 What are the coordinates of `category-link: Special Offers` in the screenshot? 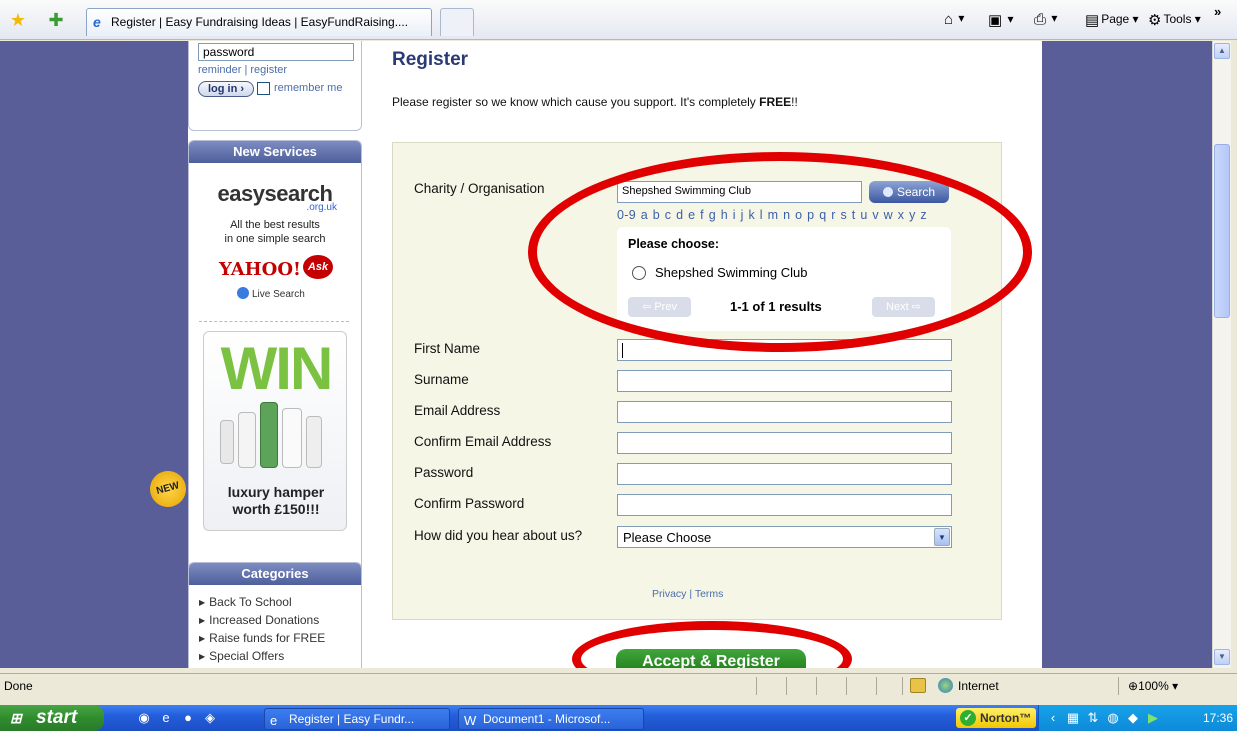 It's located at (241, 656).